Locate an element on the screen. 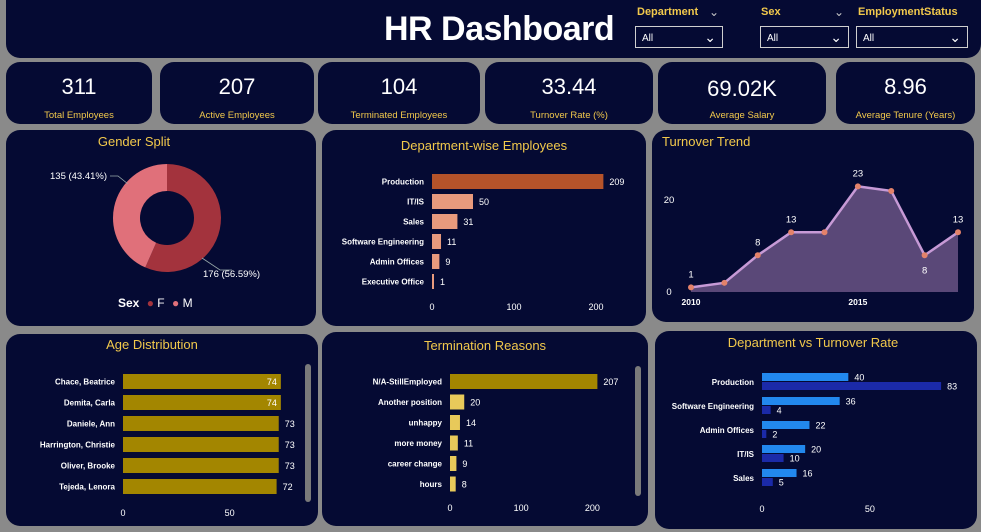  kpi-caption: Turnover Rate (%) is located at coordinates (569, 115).